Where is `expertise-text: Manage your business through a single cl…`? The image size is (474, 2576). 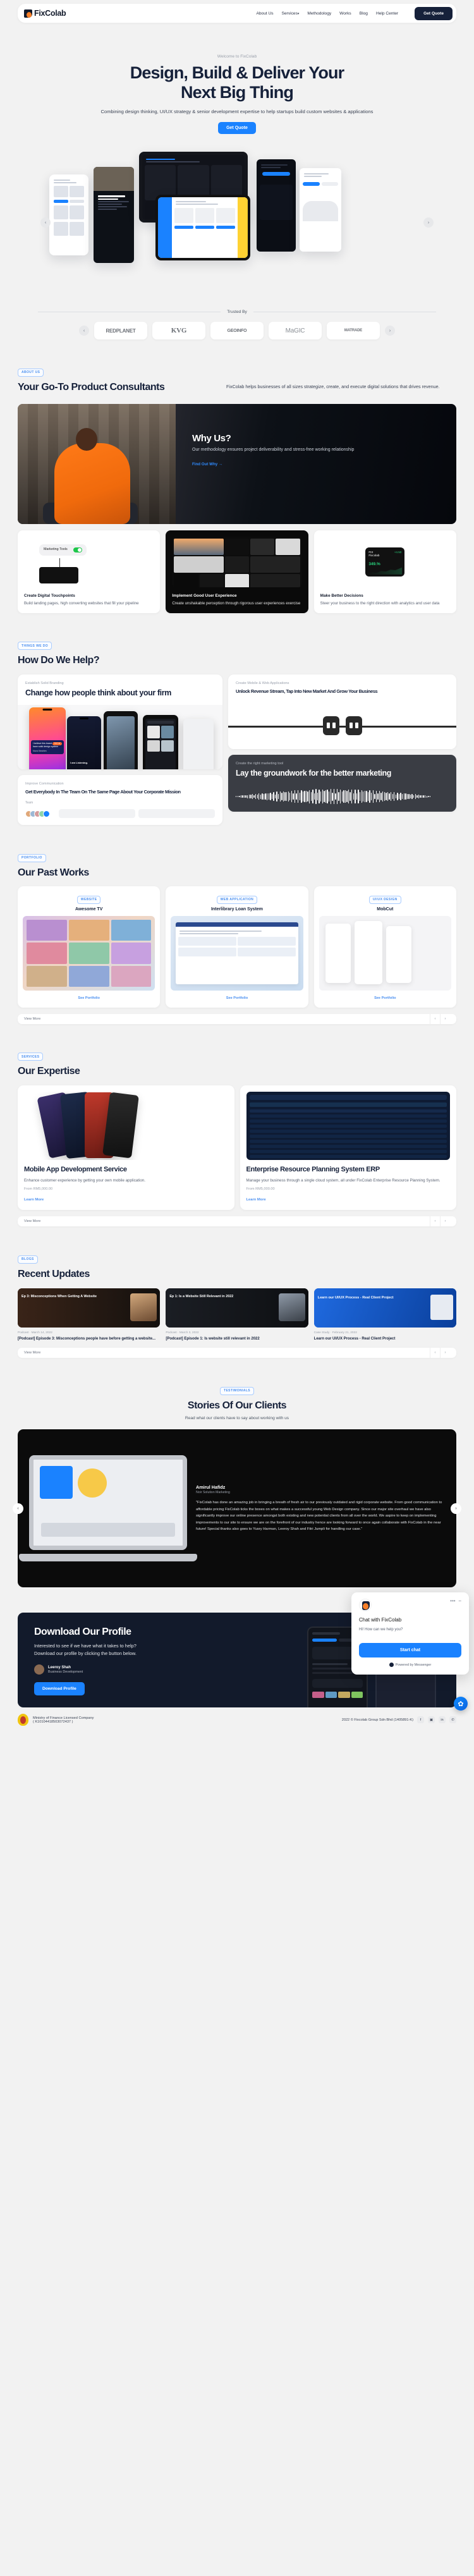
expertise-text: Manage your business through a single cl… is located at coordinates (343, 1180).